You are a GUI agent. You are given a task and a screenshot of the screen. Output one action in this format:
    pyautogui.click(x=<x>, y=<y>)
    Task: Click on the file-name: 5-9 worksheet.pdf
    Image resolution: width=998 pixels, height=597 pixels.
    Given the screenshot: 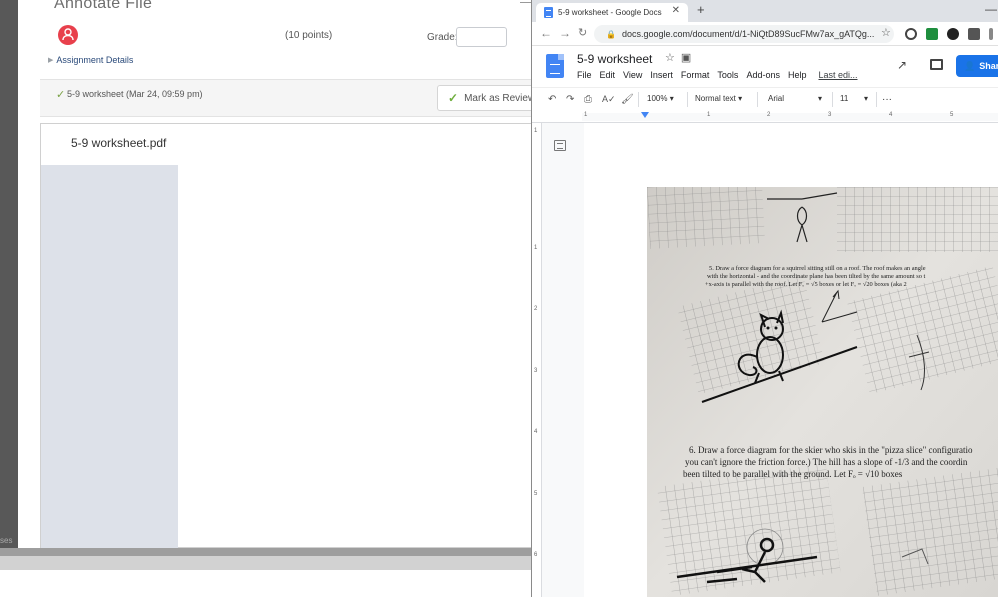 What is the action you would take?
    pyautogui.click(x=119, y=143)
    